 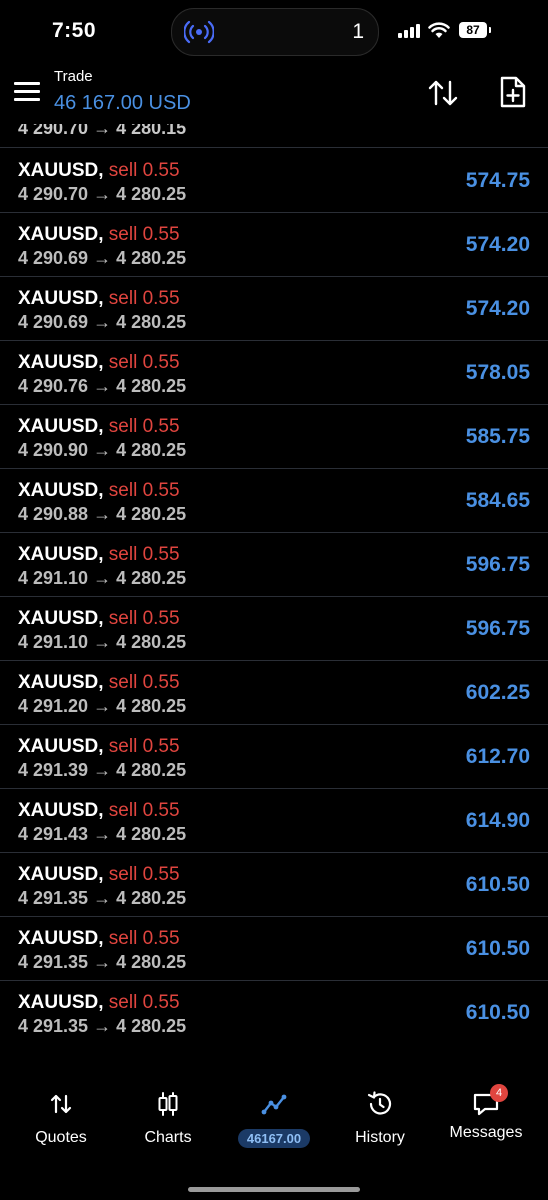 What do you see at coordinates (274, 93) in the screenshot?
I see `app-header: Trade 46 167.00 USD` at bounding box center [274, 93].